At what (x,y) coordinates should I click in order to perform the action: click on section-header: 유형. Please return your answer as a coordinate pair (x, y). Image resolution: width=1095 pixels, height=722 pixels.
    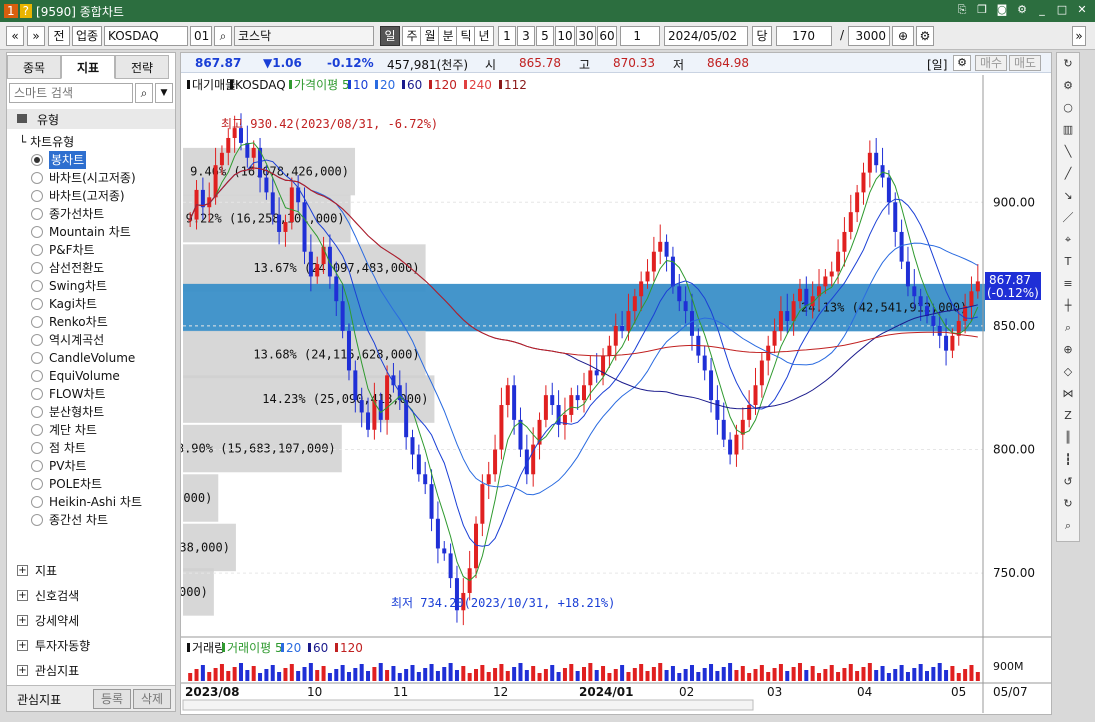
    Looking at the image, I should click on (91, 119).